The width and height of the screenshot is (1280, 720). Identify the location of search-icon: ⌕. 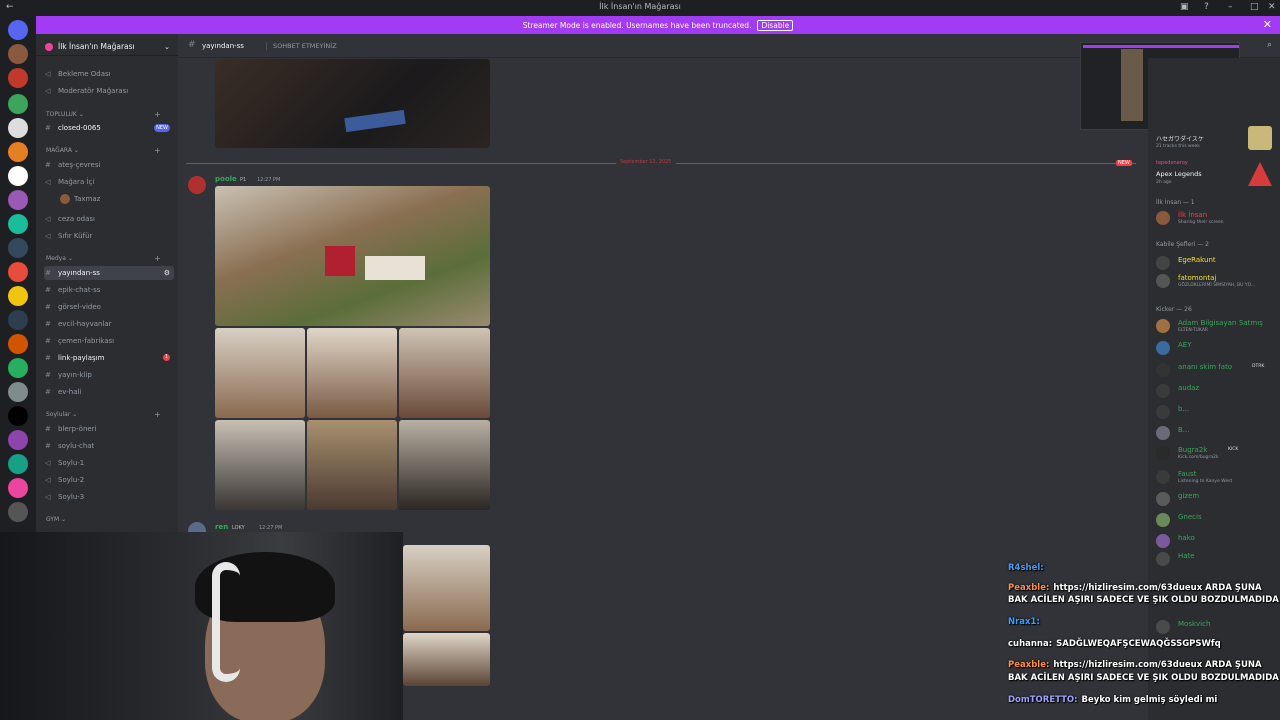
(1269, 45).